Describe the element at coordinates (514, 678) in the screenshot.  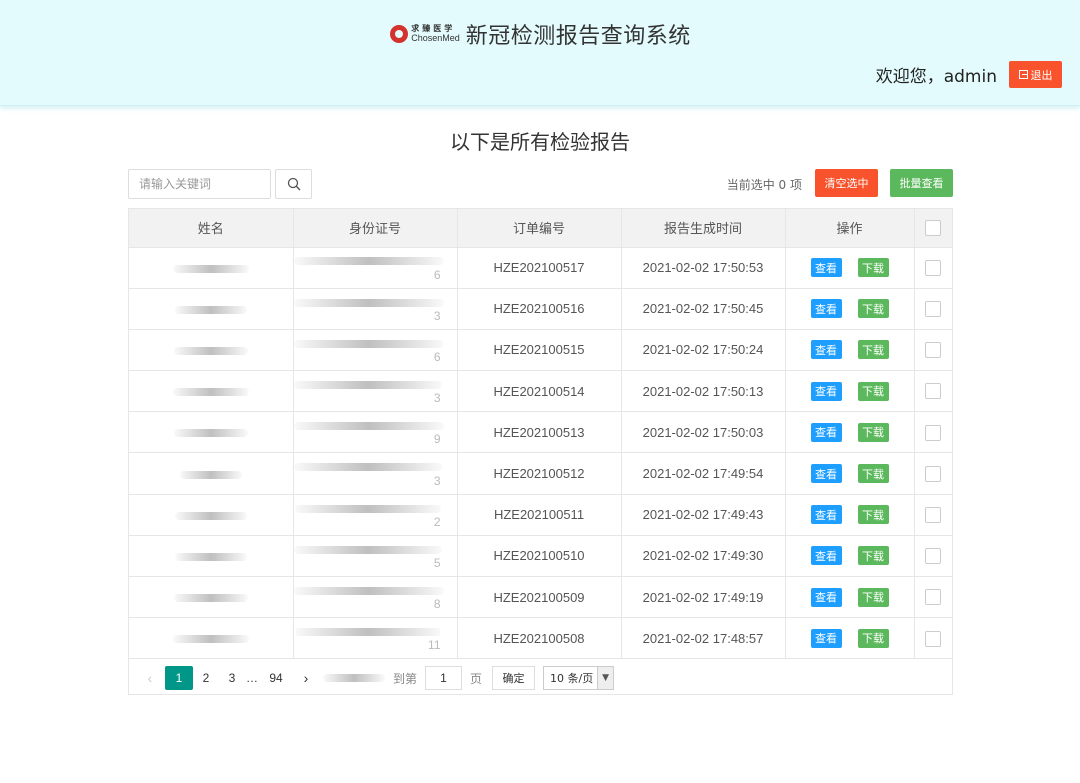
I see `goto-confirm-button: 确定` at that location.